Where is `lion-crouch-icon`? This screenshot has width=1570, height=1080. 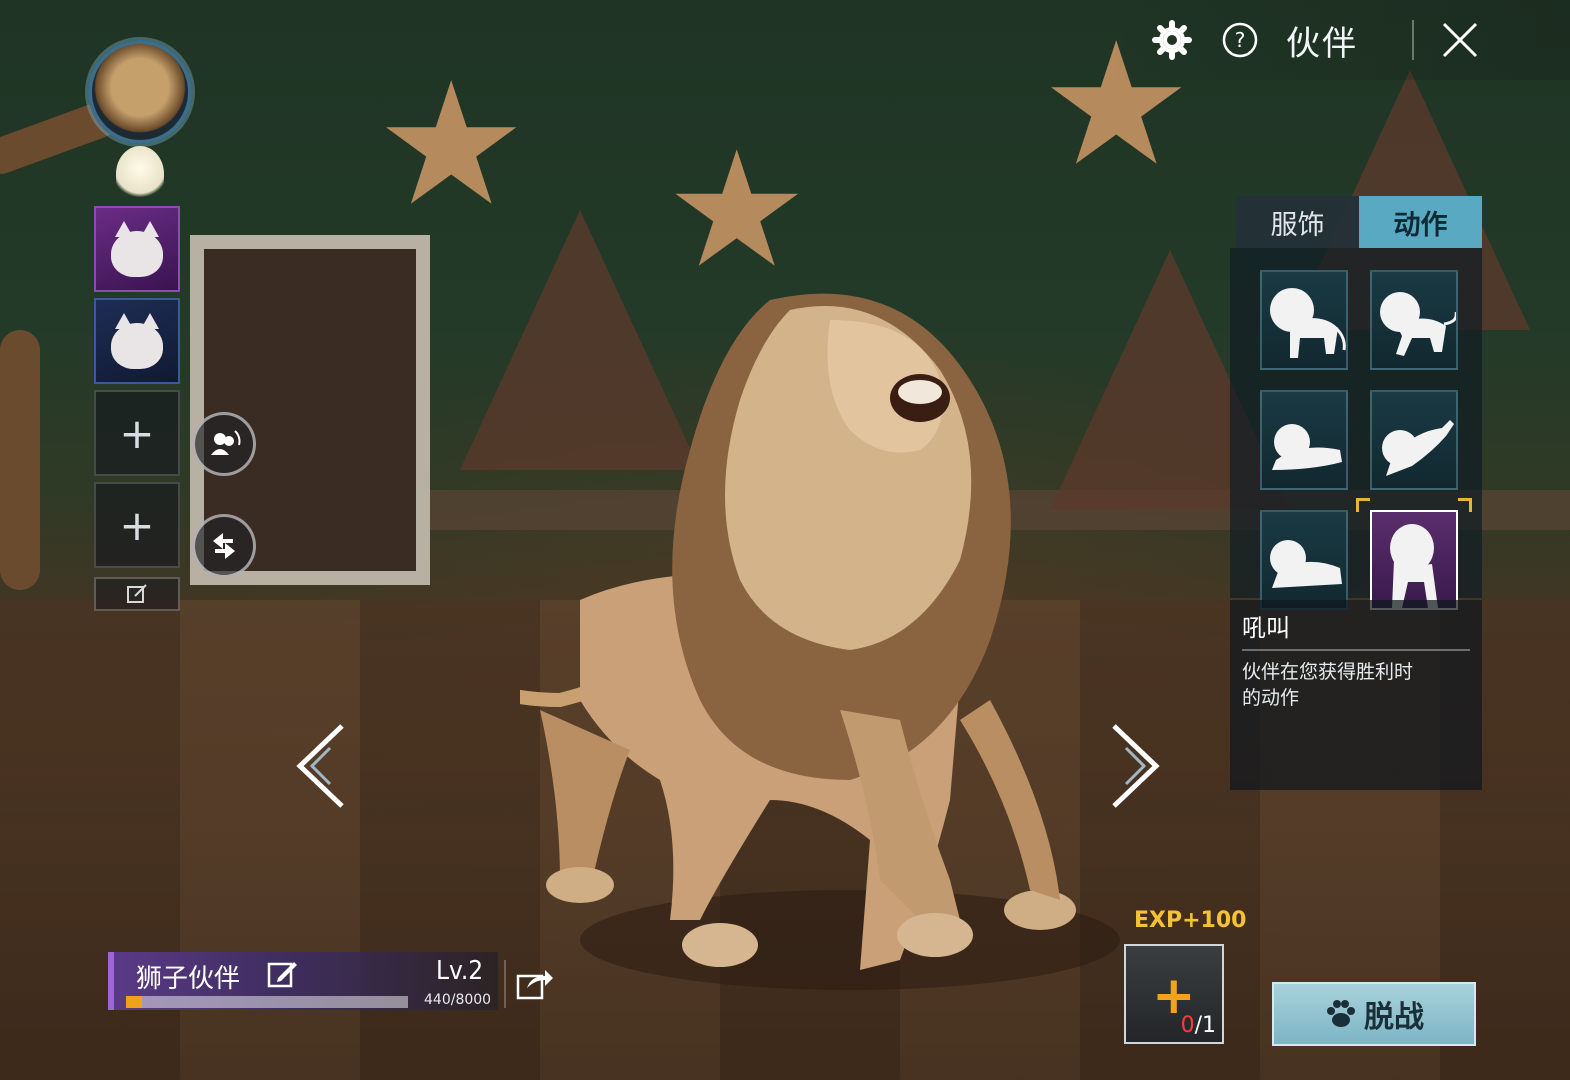
lion-crouch-icon is located at coordinates (1306, 564).